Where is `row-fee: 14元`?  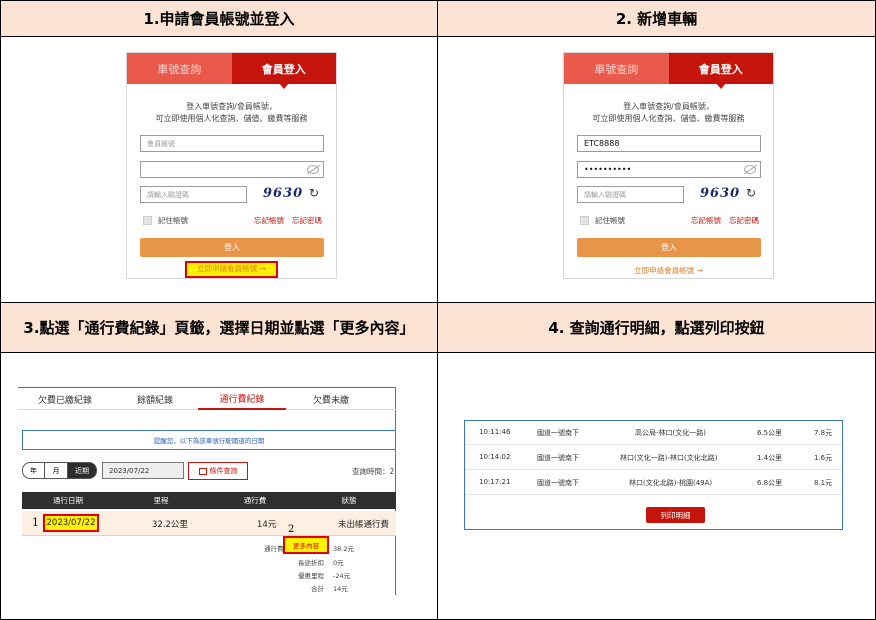 row-fee: 14元 is located at coordinates (267, 525).